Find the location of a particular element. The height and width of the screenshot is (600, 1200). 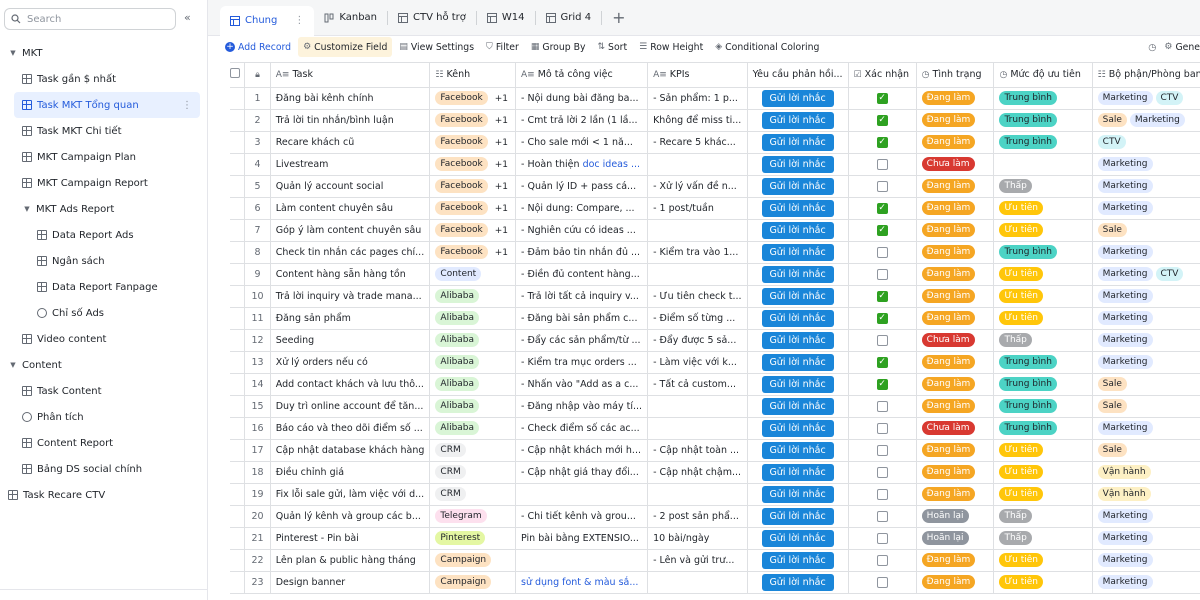

group-by-button: ▦ Group By is located at coordinates (558, 47).